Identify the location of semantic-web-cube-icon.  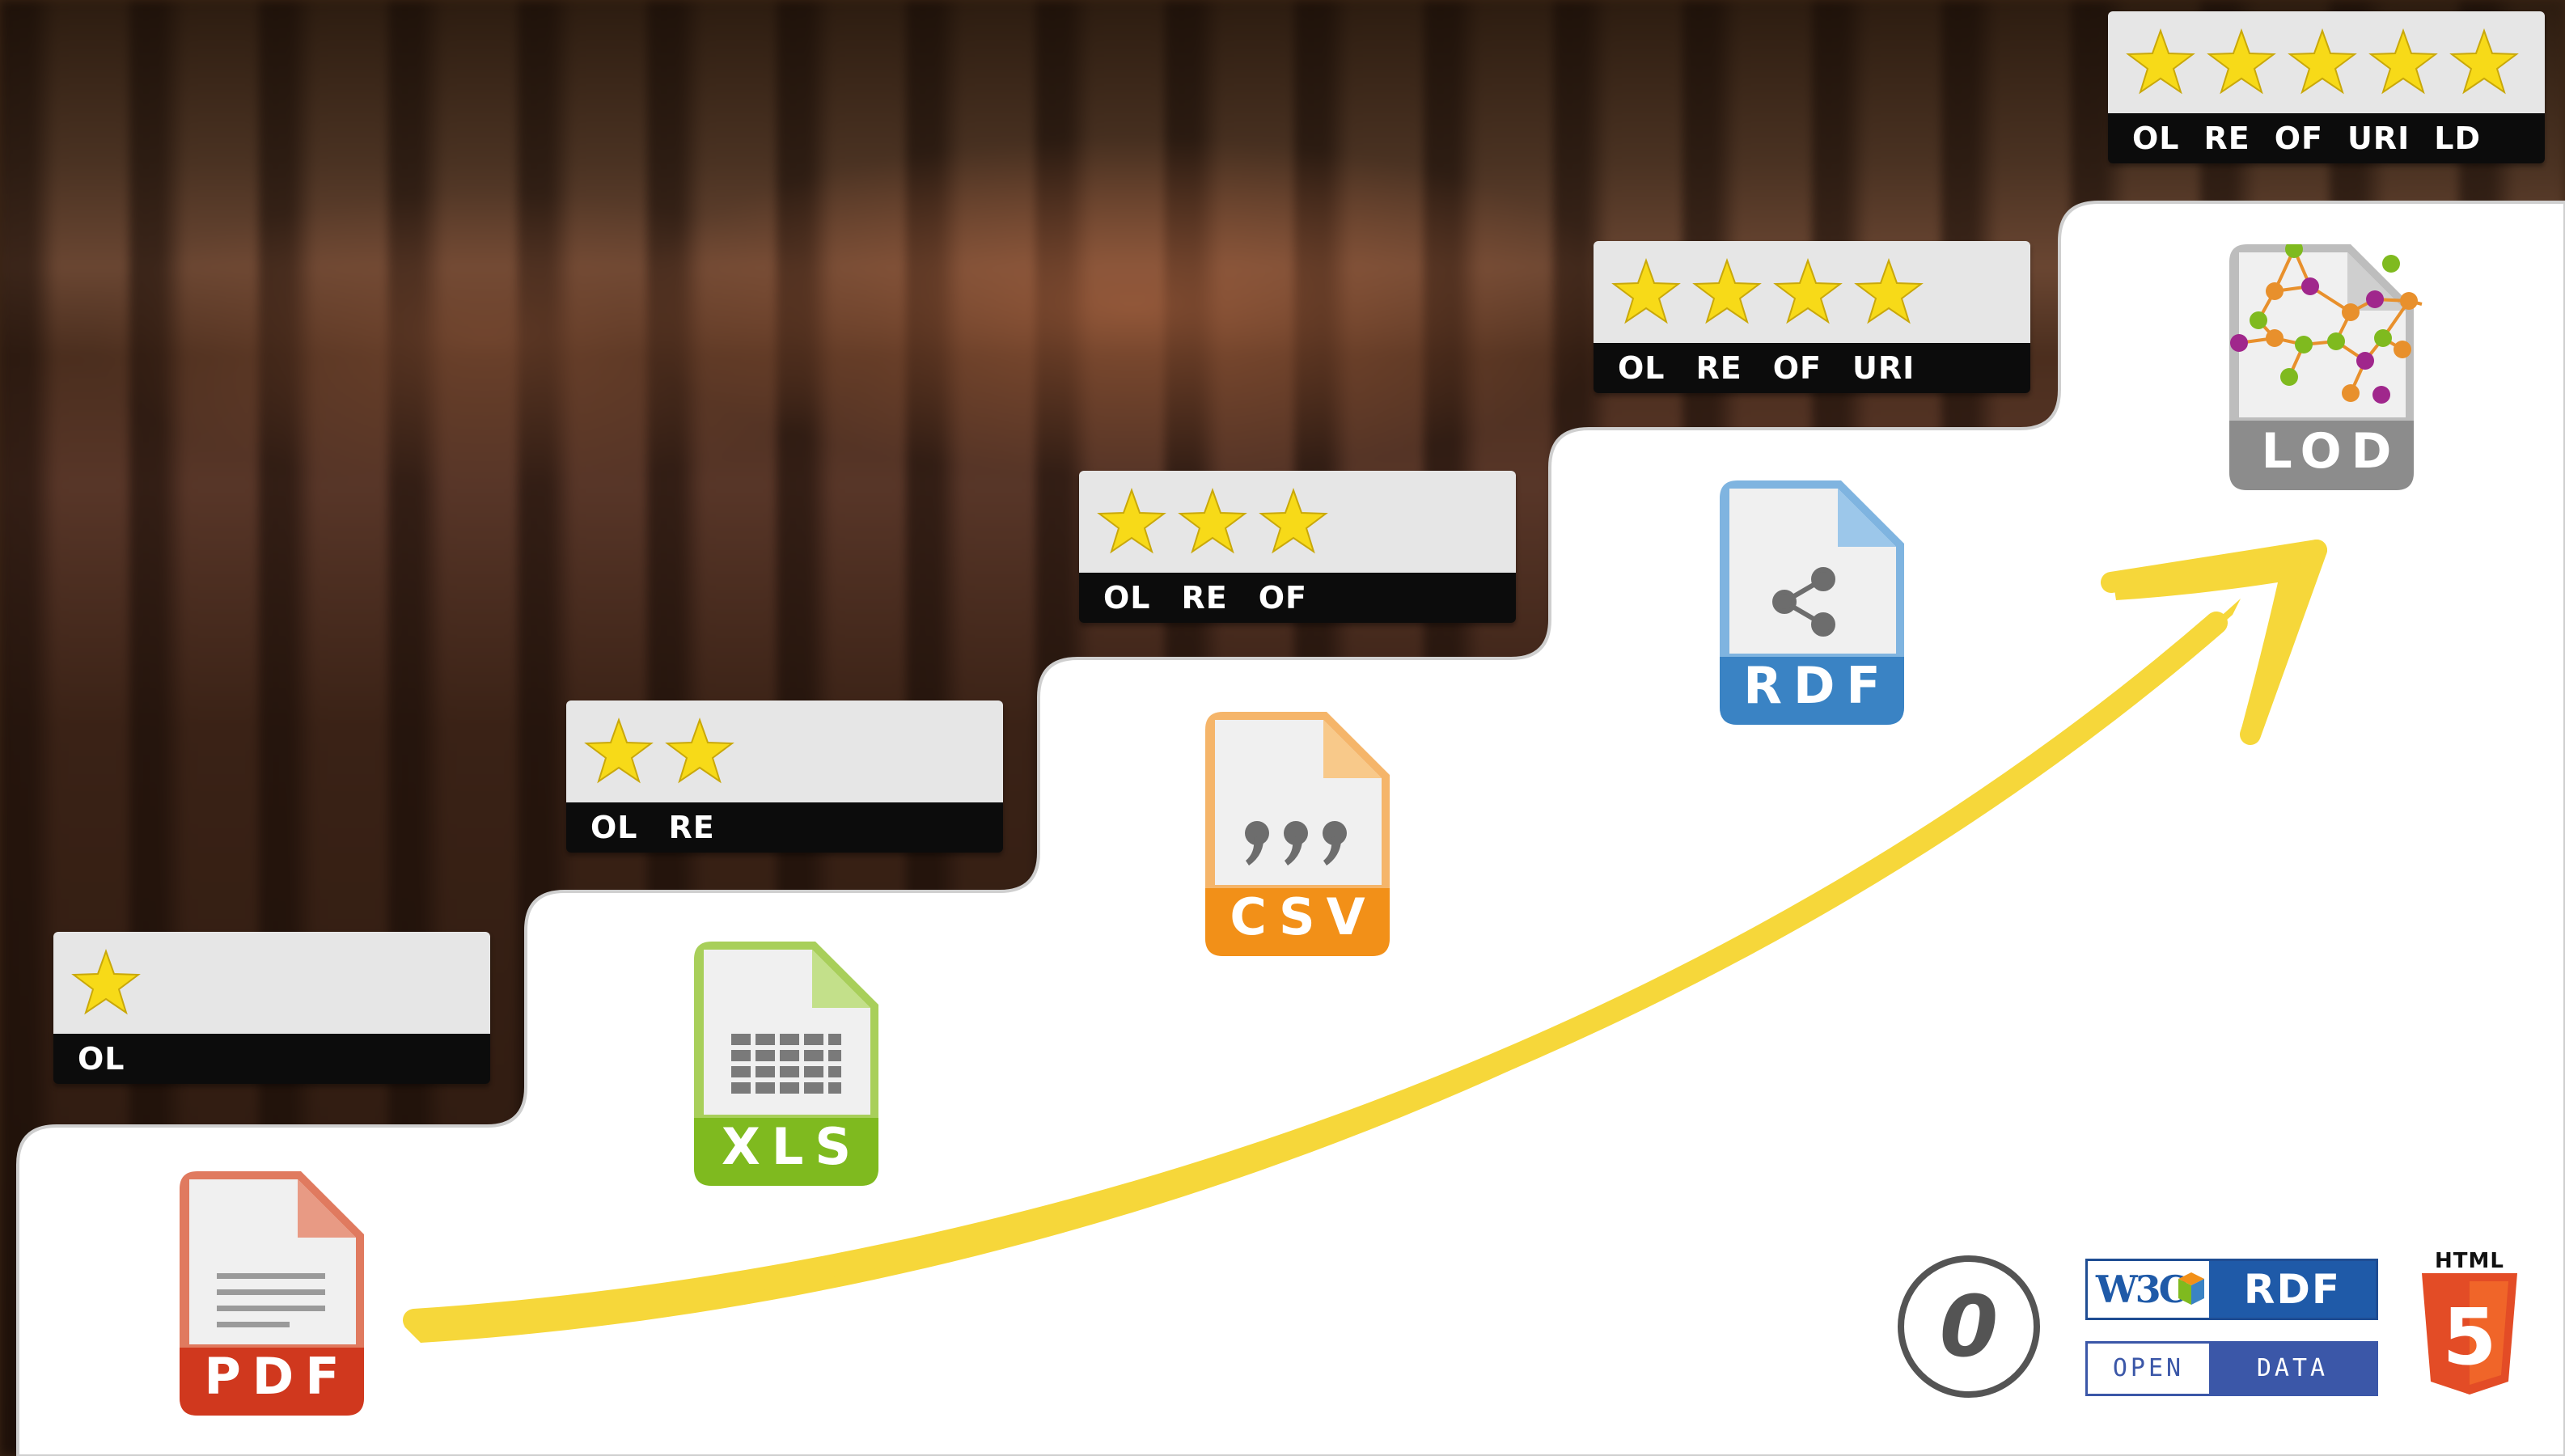
(2191, 1289).